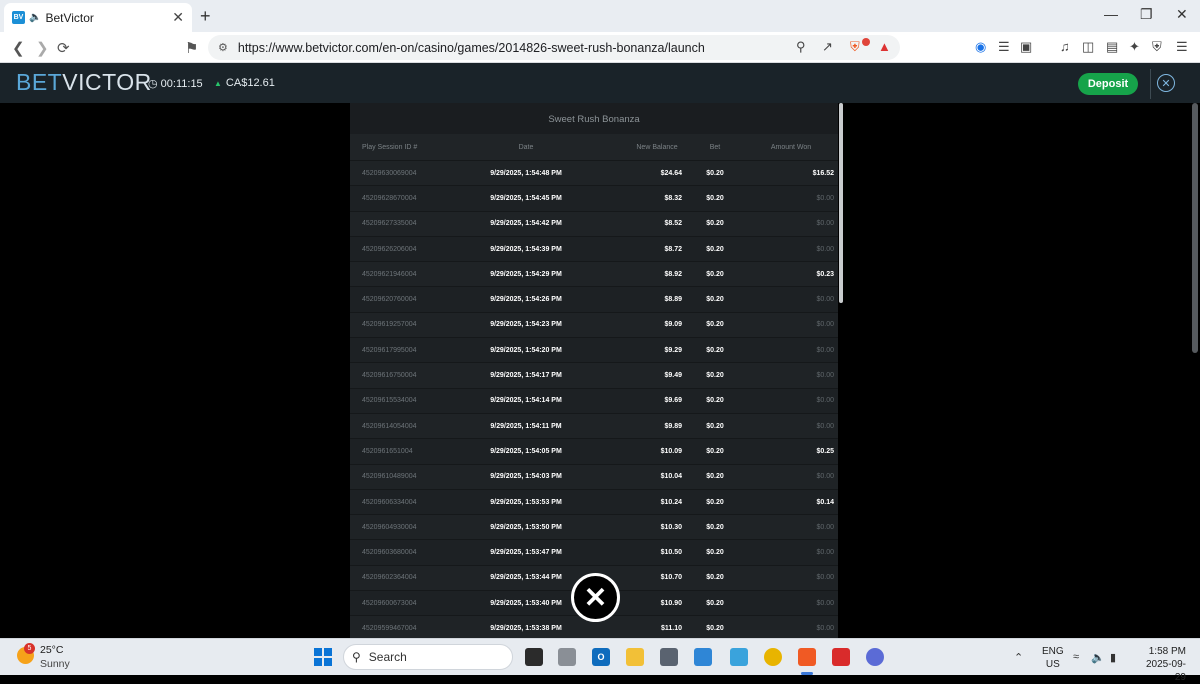 This screenshot has width=1200, height=684. I want to click on bookmark-icon: ⚑, so click(191, 48).